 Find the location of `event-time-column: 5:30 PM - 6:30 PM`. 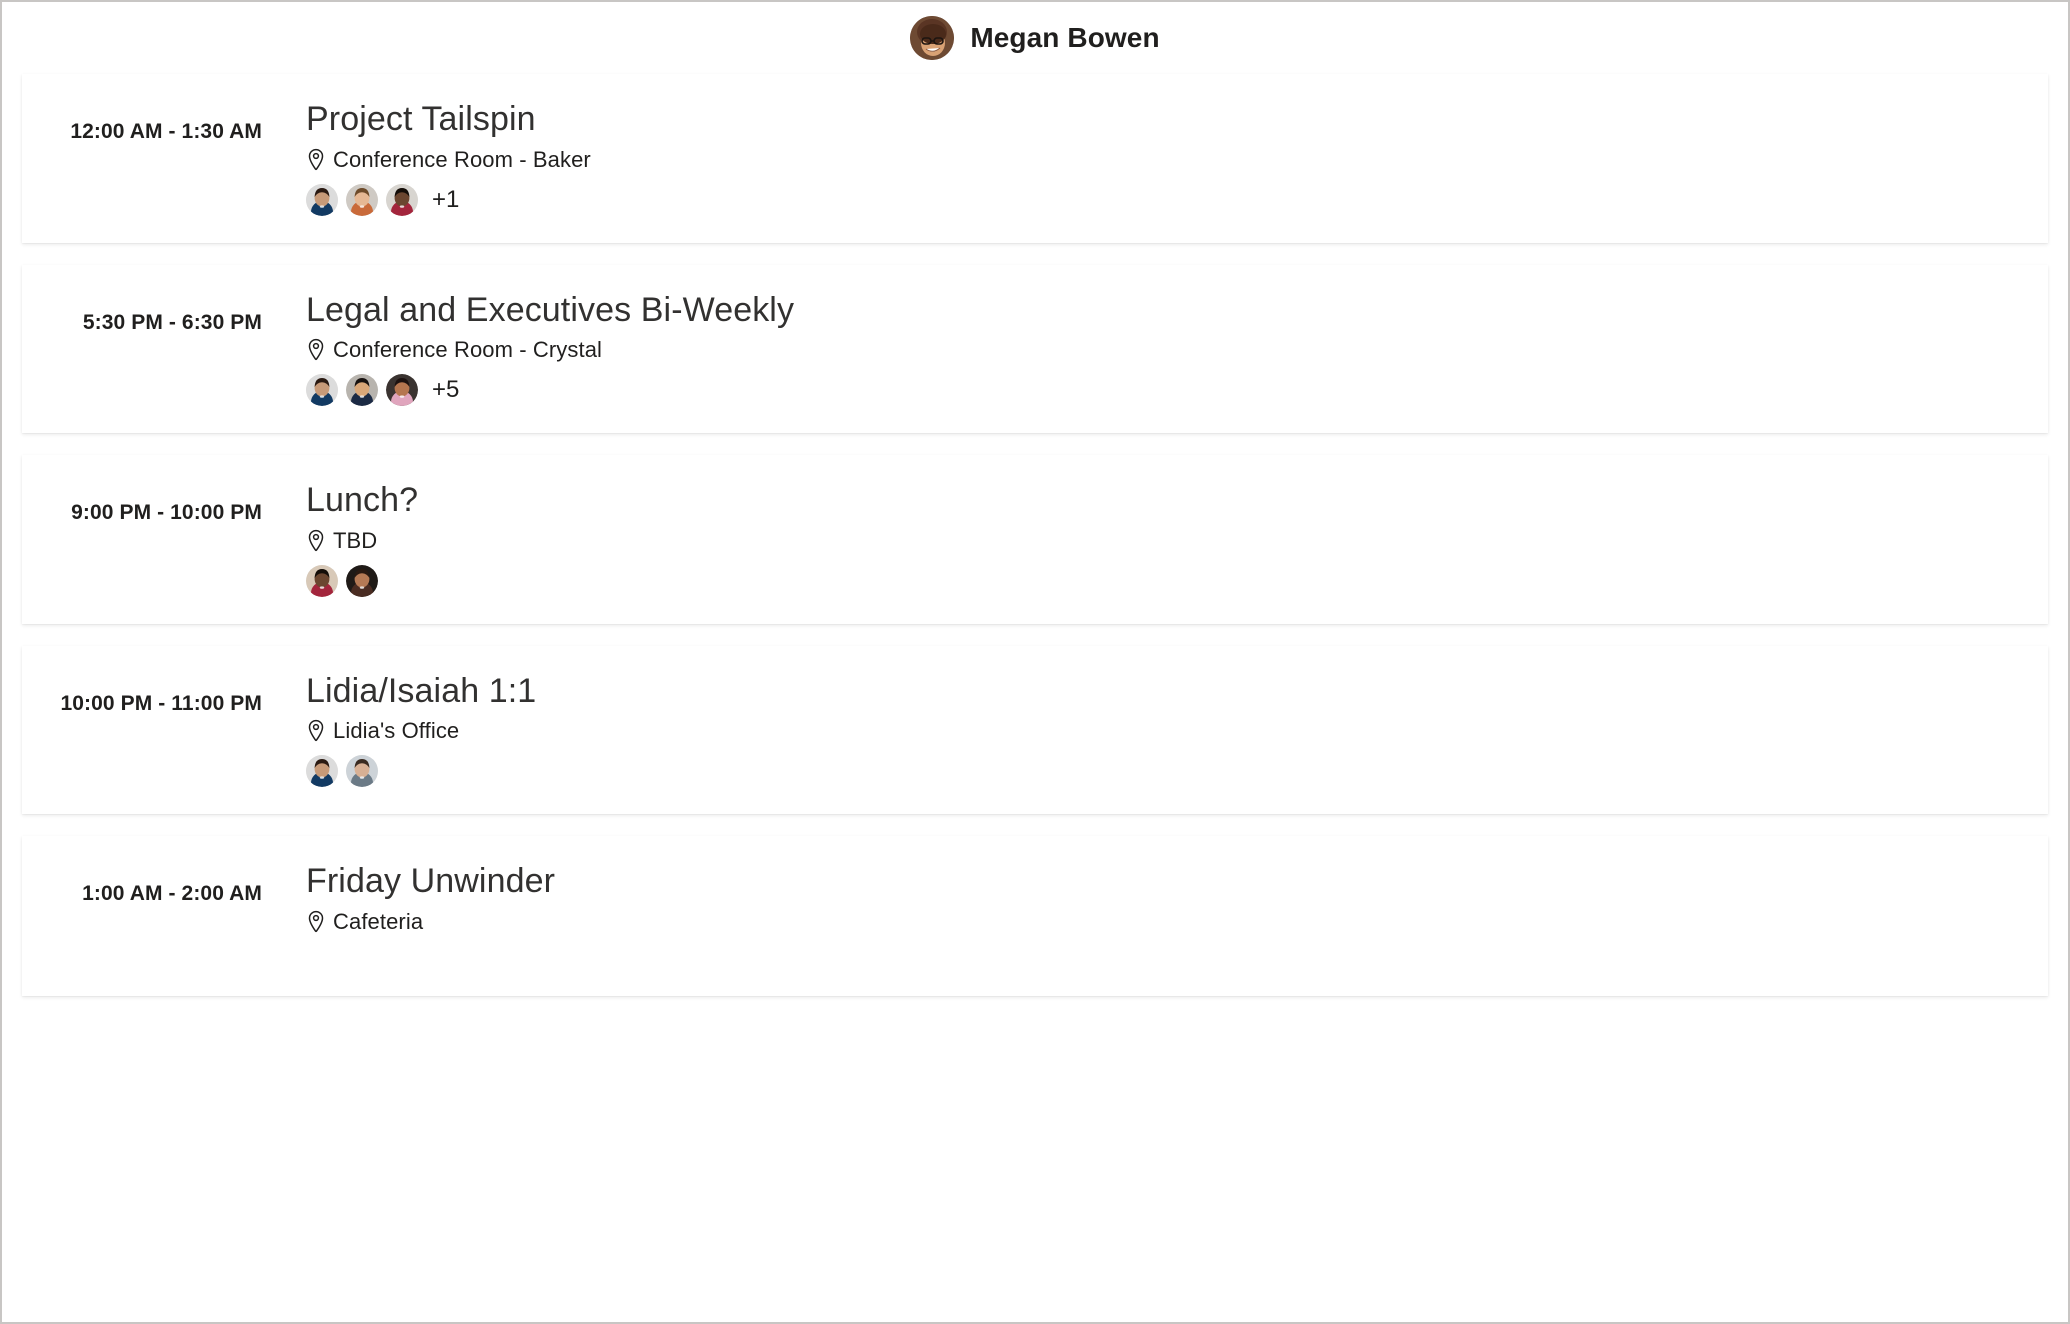

event-time-column: 5:30 PM - 6:30 PM is located at coordinates (142, 300).